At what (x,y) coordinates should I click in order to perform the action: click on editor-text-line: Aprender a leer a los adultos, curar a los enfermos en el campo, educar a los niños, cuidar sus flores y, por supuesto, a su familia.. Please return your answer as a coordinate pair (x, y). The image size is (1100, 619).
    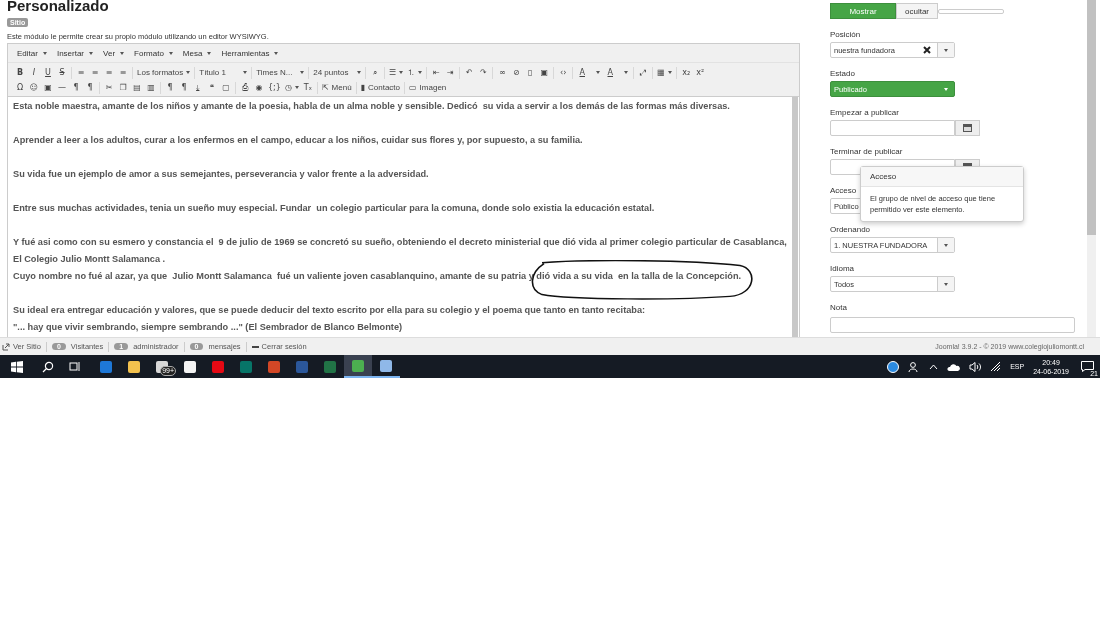
    Looking at the image, I should click on (298, 140).